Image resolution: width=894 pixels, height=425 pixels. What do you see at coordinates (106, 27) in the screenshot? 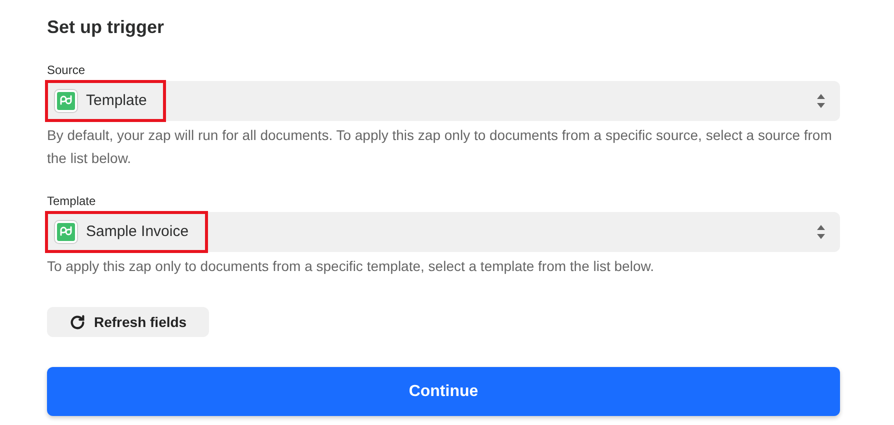
I see `section-title: Set up trigger` at bounding box center [106, 27].